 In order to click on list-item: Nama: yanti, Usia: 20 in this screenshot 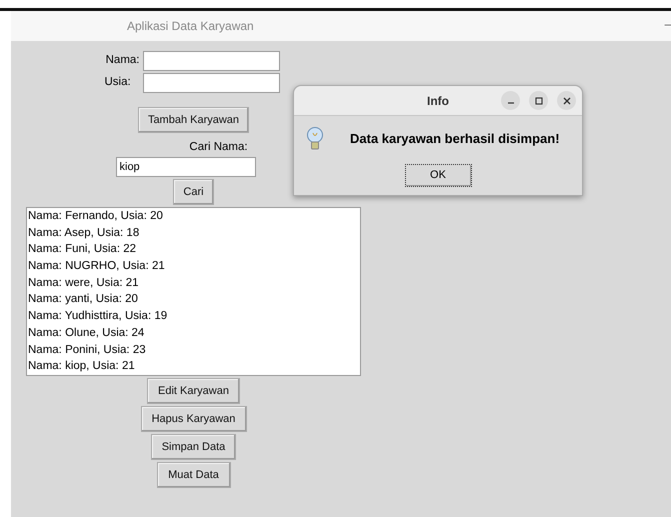, I will do `click(193, 299)`.